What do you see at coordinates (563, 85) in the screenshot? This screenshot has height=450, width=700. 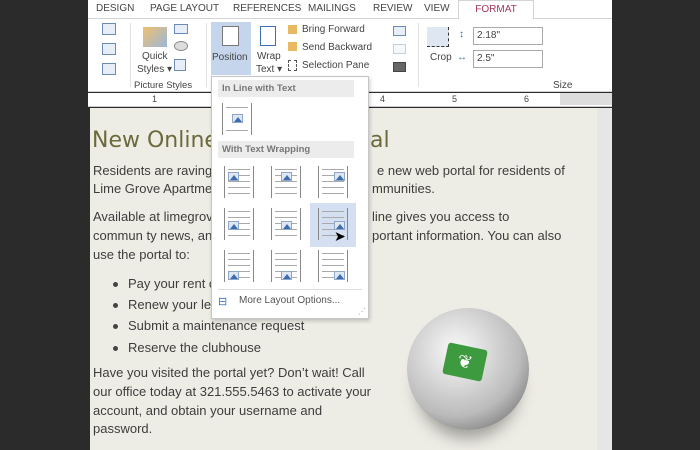 I see `group-size: Size` at bounding box center [563, 85].